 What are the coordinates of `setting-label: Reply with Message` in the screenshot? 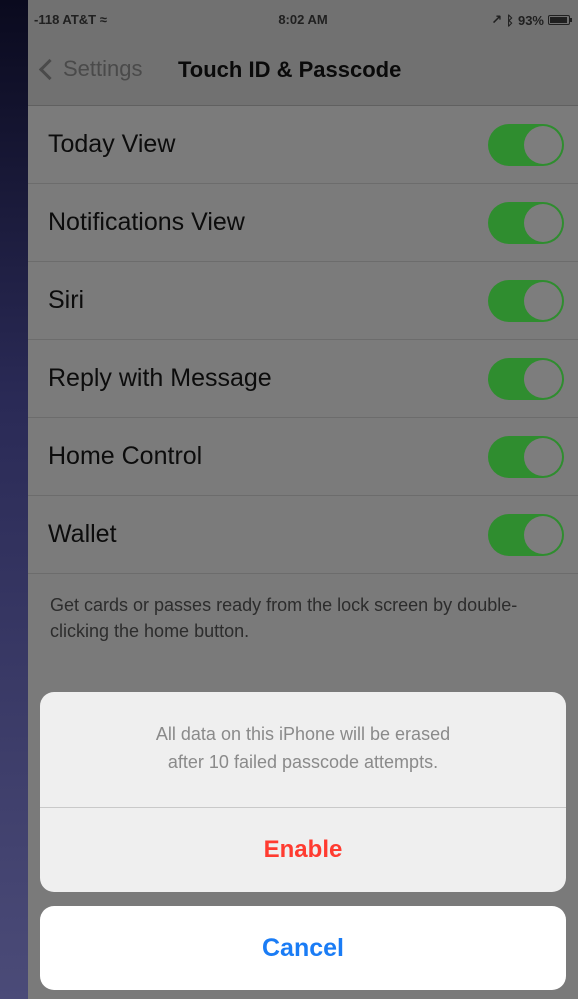 It's located at (160, 378).